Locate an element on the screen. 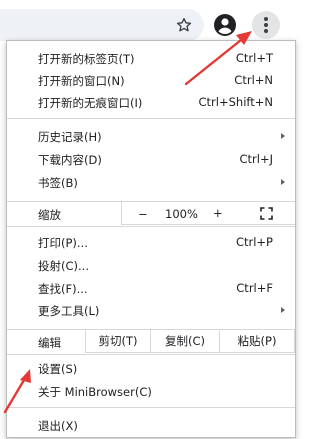 The width and height of the screenshot is (320, 439). cut-button: 剪切(T) is located at coordinates (118, 341).